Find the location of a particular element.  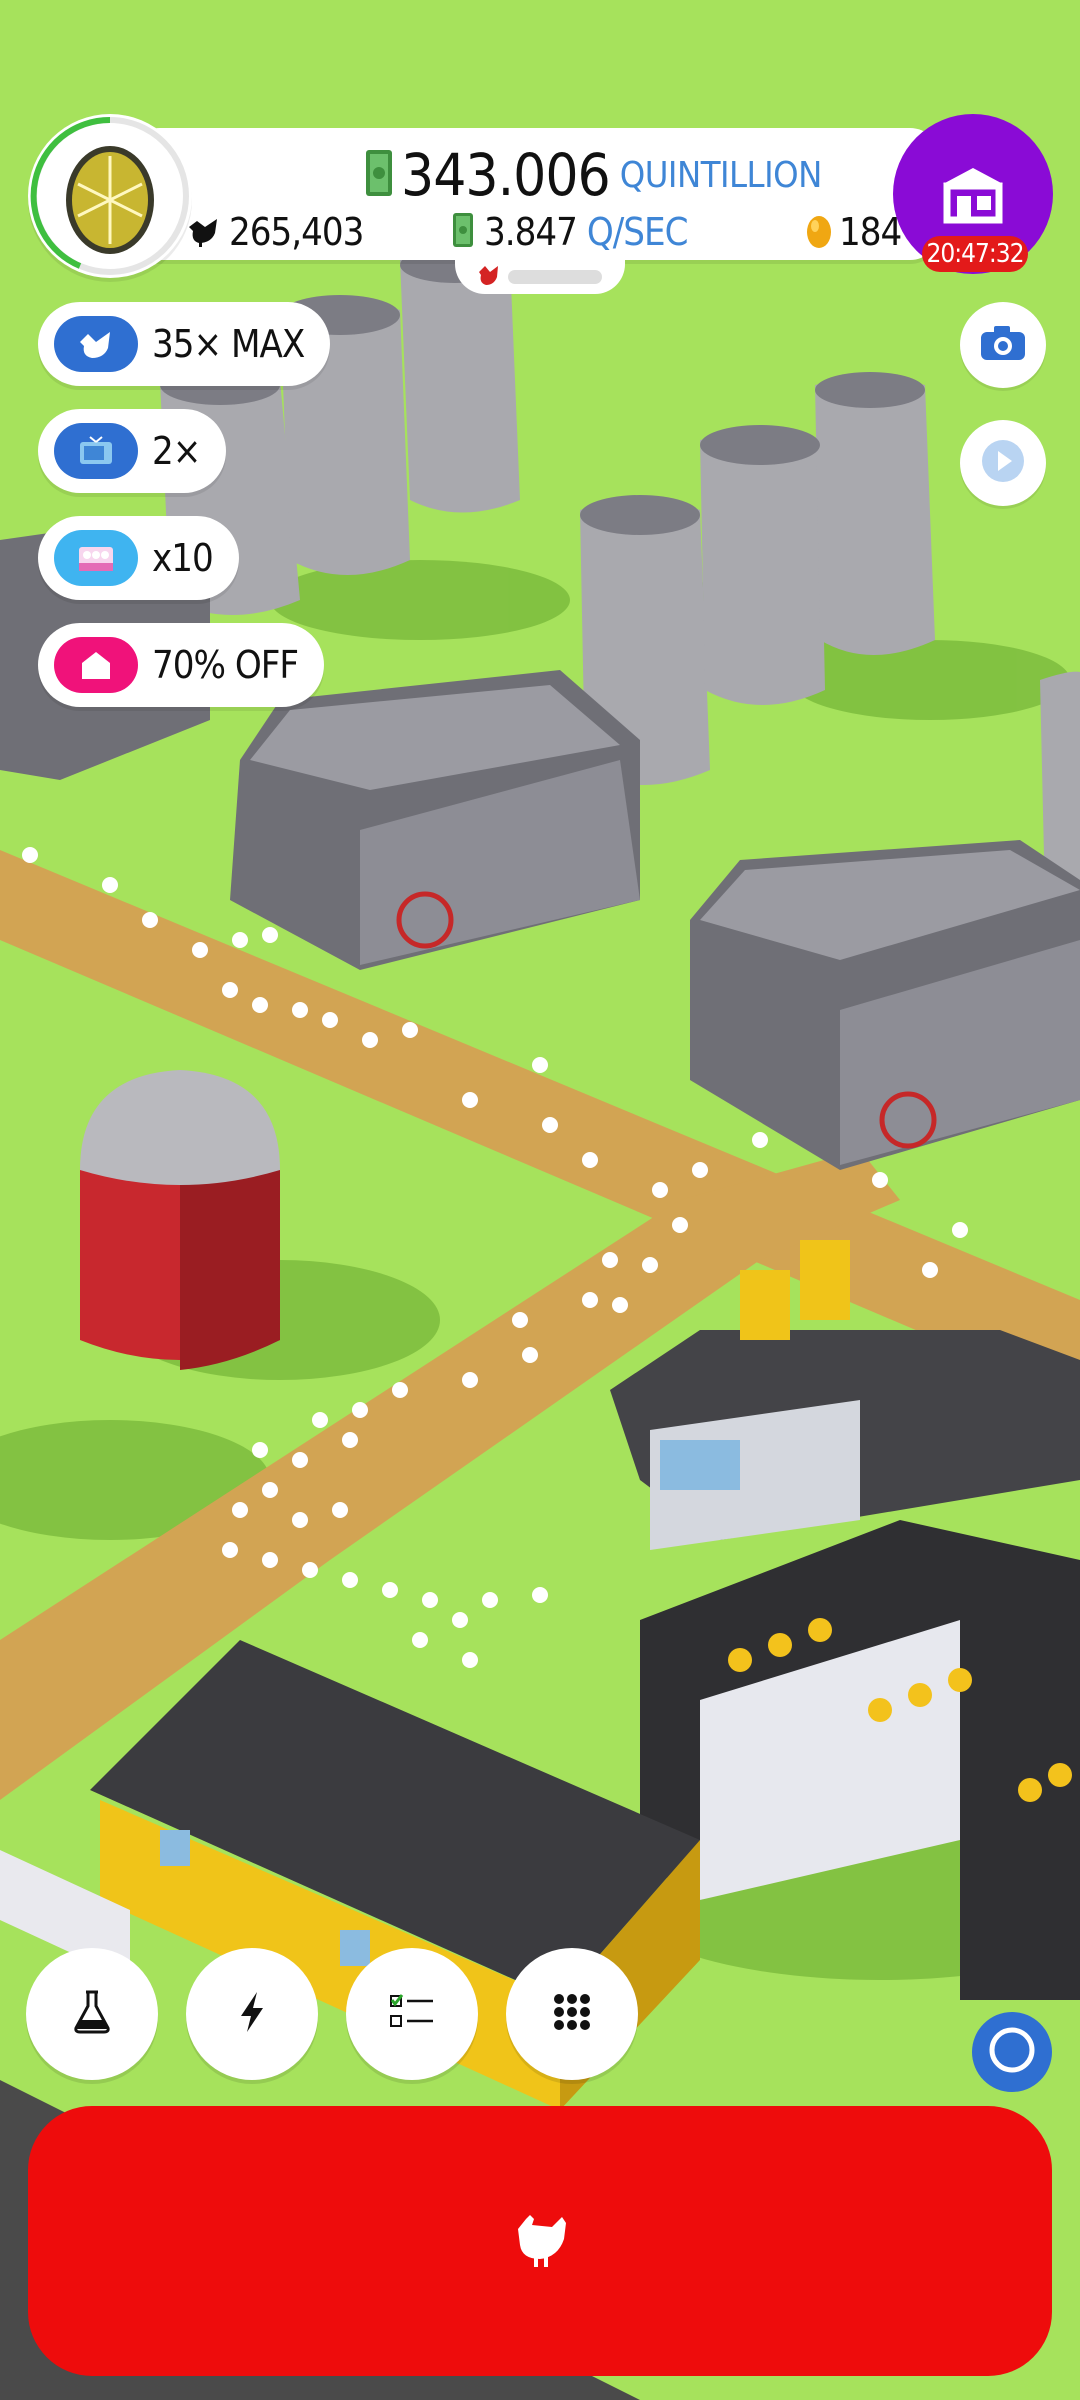

research-icon is located at coordinates (92, 2014).